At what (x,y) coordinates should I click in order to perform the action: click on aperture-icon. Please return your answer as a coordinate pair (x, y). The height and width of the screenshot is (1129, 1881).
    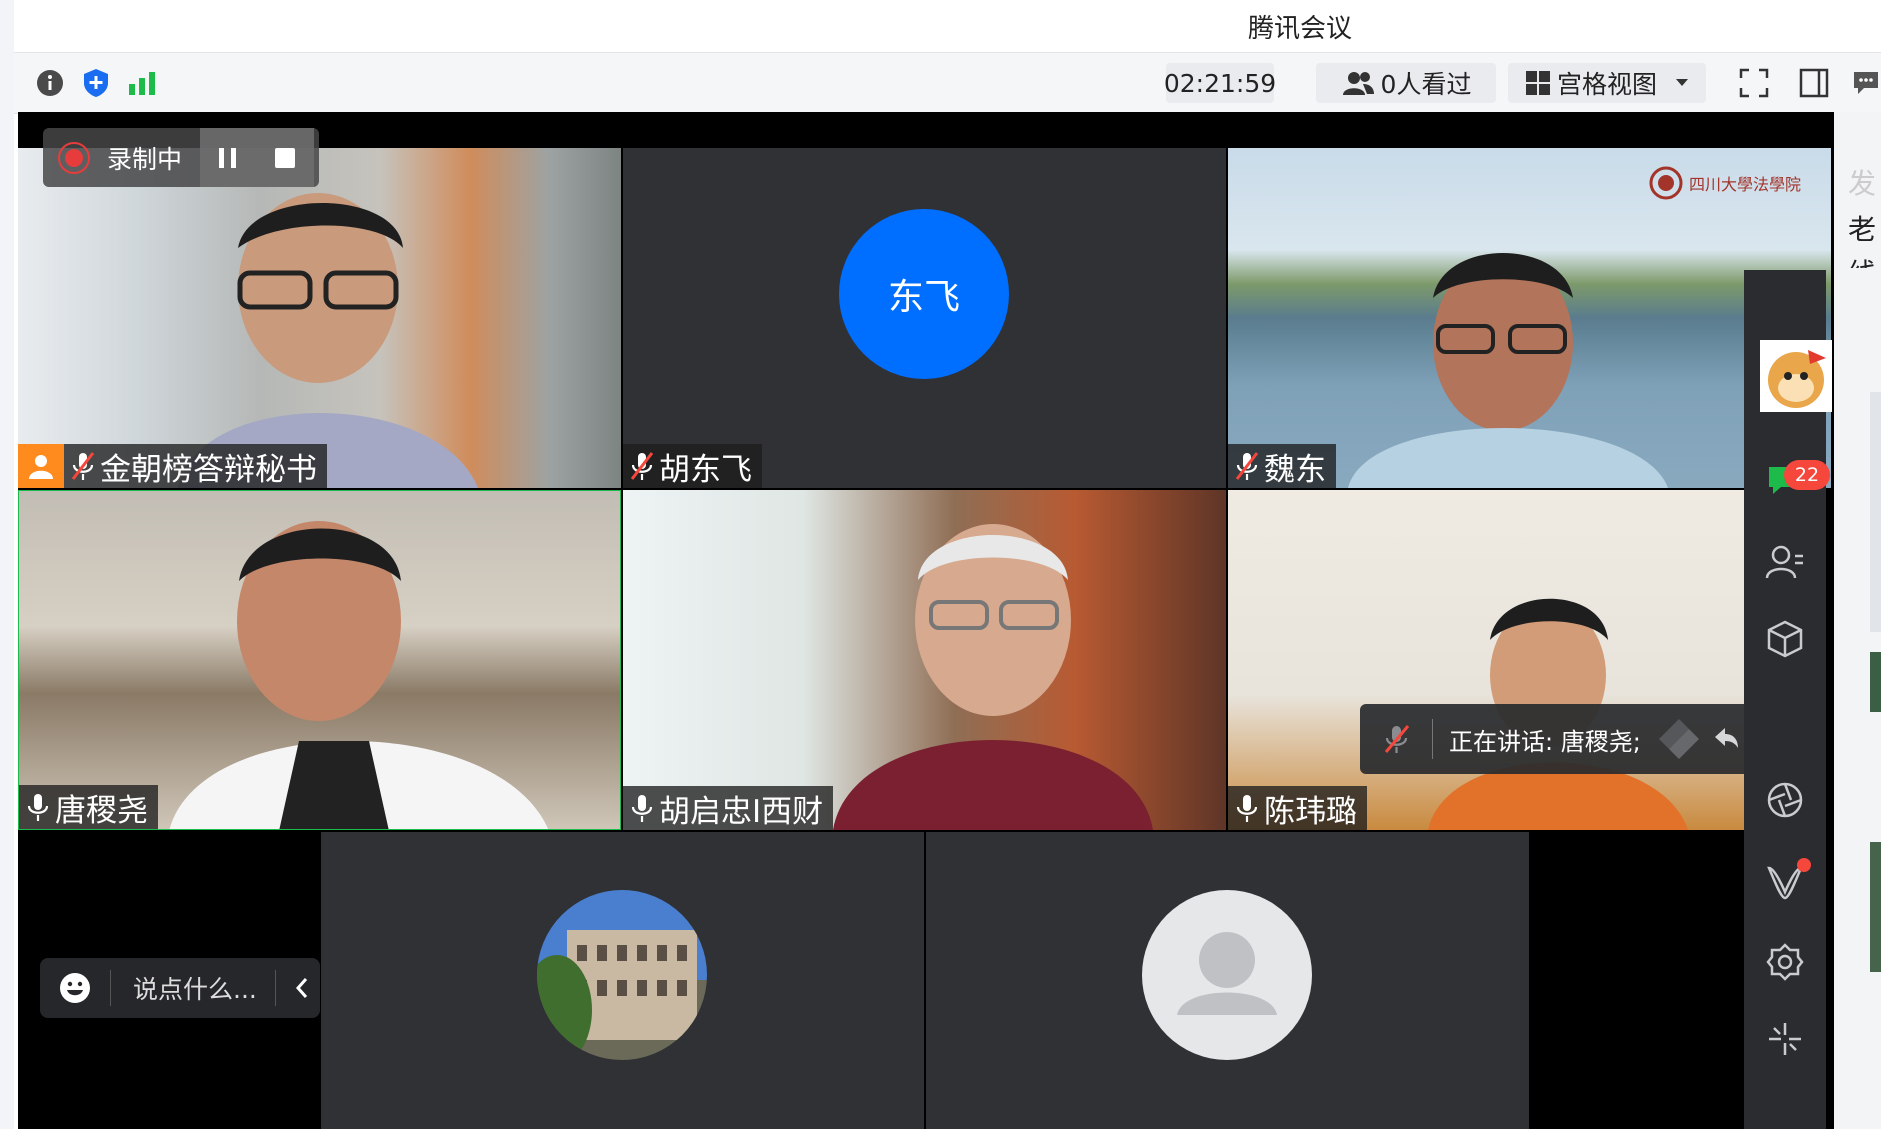
    Looking at the image, I should click on (1785, 800).